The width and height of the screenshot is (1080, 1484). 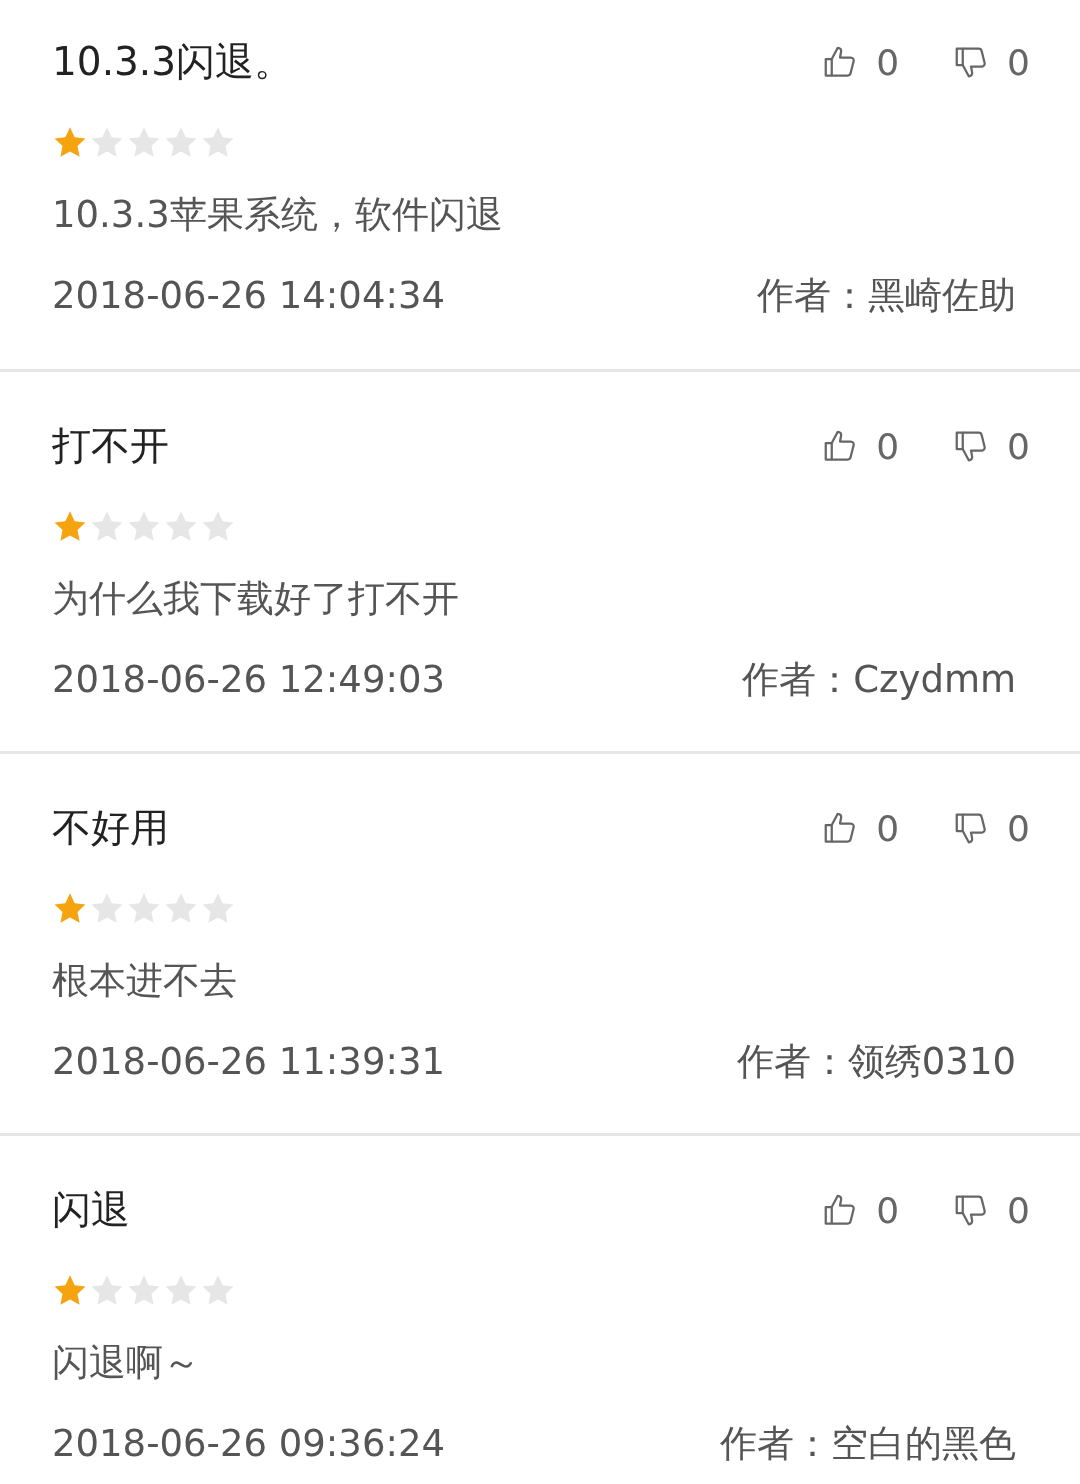 I want to click on review-title: 不好用, so click(x=111, y=828).